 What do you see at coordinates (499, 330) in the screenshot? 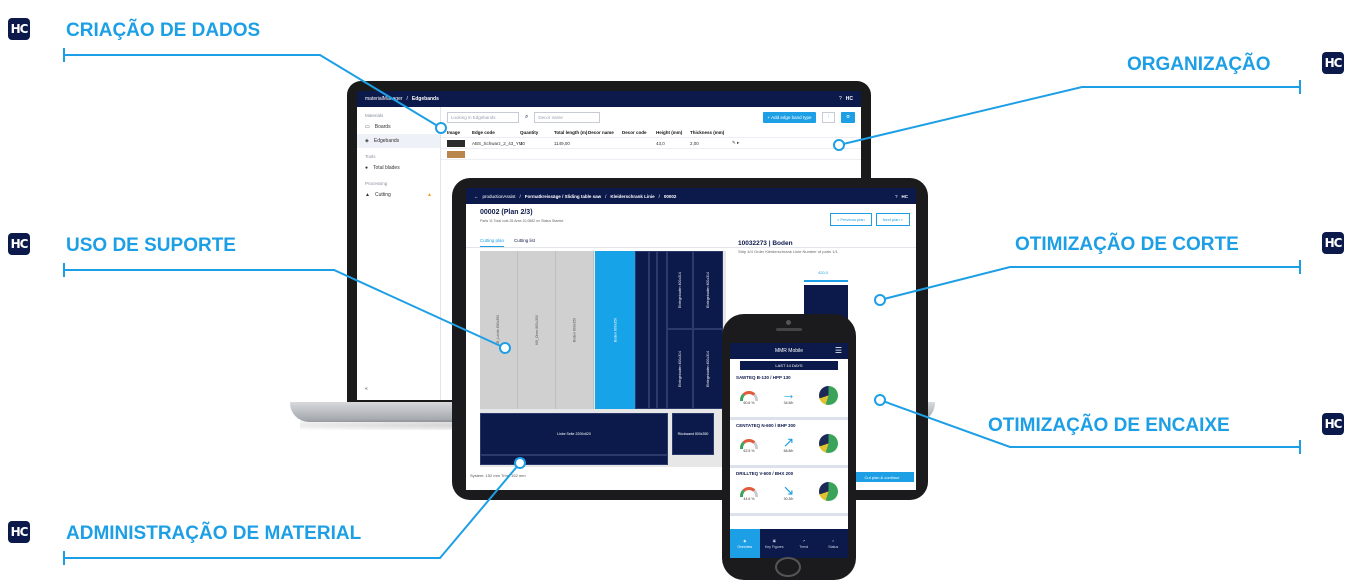
I see `board-piece: KB_Leiste 800x350` at bounding box center [499, 330].